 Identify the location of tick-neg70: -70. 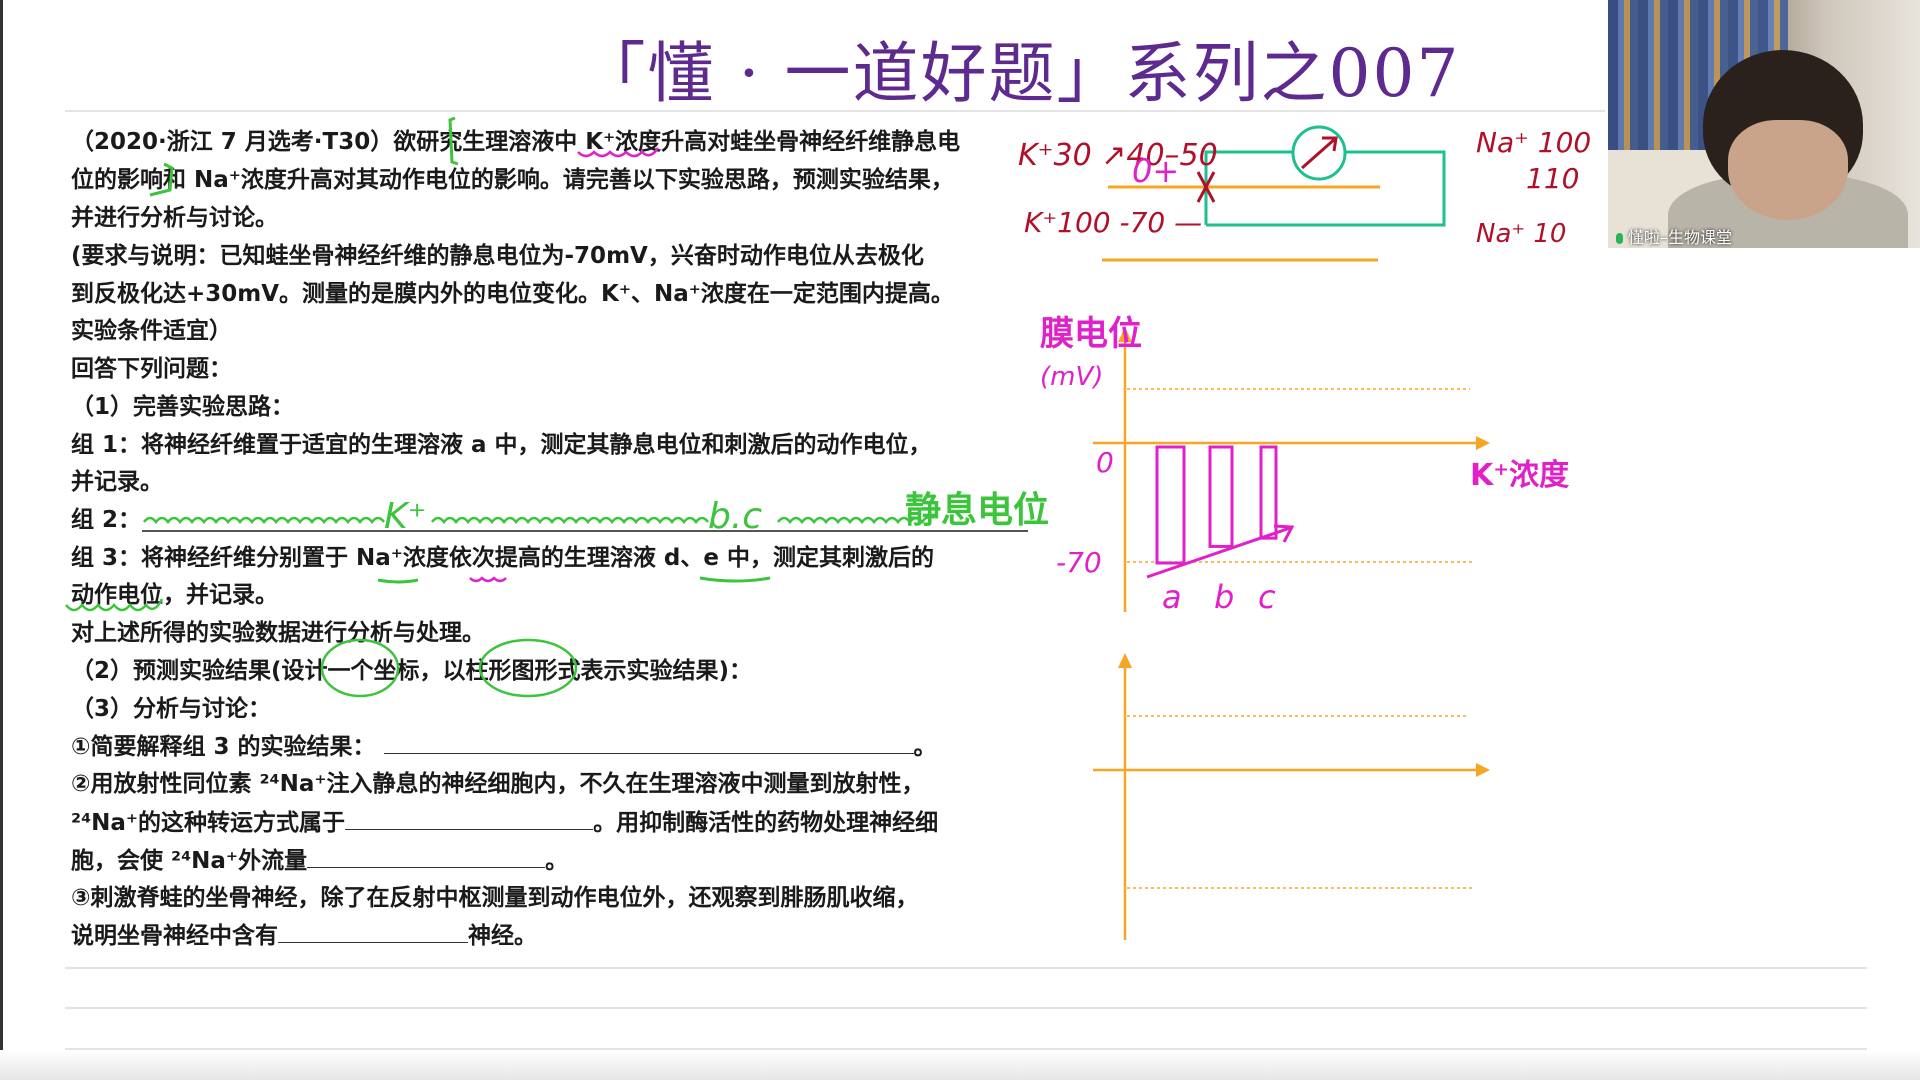
(1079, 562).